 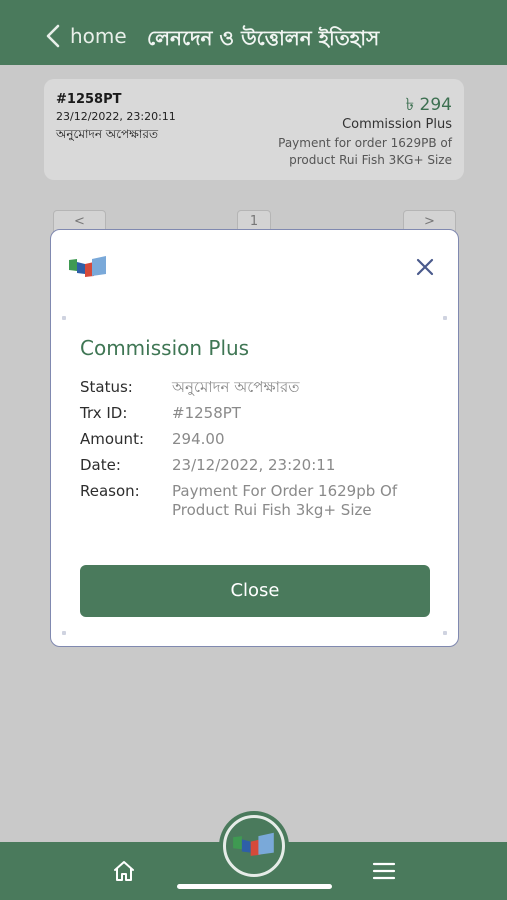 I want to click on chevron-left-icon, so click(x=53, y=36).